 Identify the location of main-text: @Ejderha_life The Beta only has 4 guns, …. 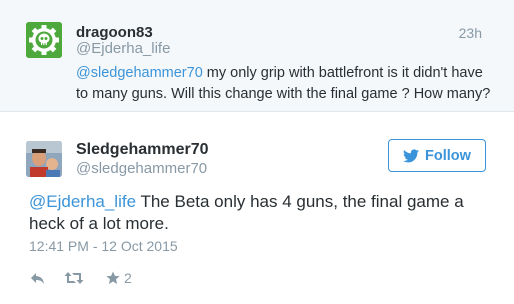
(264, 213).